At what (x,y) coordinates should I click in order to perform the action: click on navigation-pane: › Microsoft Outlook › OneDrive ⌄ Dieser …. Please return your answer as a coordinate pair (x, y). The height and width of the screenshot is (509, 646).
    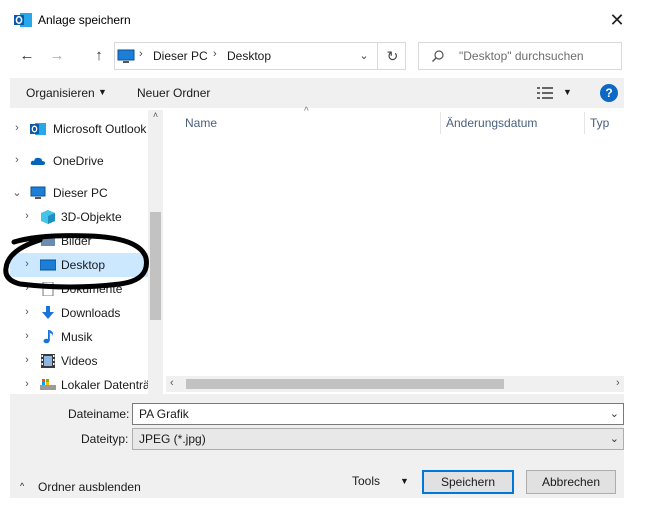
    Looking at the image, I should click on (86, 252).